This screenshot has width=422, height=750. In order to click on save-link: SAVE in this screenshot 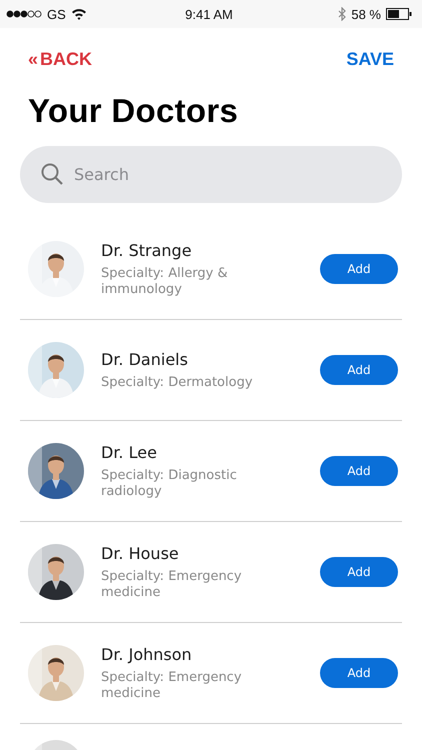, I will do `click(370, 59)`.